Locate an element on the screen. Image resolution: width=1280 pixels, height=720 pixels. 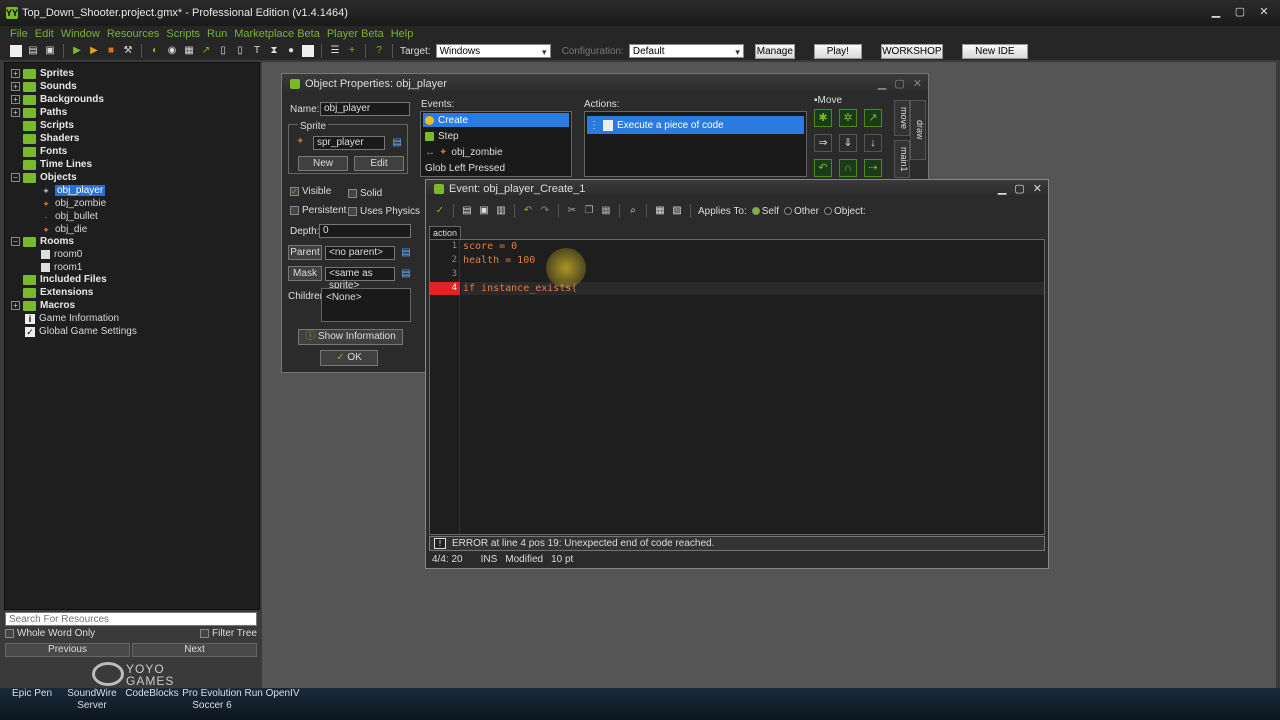
code-editor-titlebar: Event: obj_player_Create_1 is located at coordinates (737, 189).